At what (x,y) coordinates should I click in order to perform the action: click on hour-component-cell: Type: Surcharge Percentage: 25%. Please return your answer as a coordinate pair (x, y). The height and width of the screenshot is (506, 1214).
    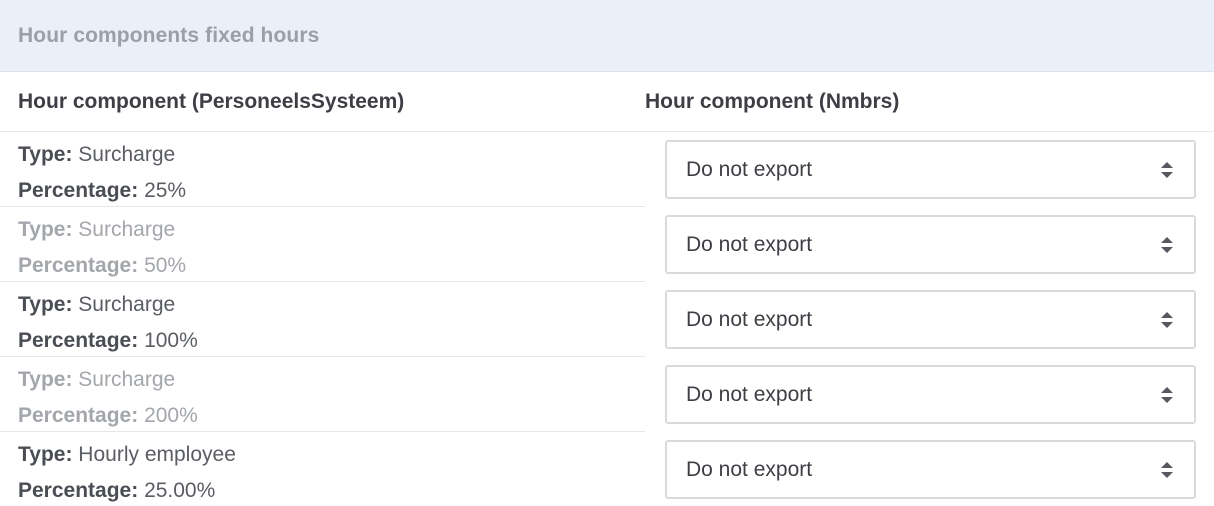
    Looking at the image, I should click on (322, 169).